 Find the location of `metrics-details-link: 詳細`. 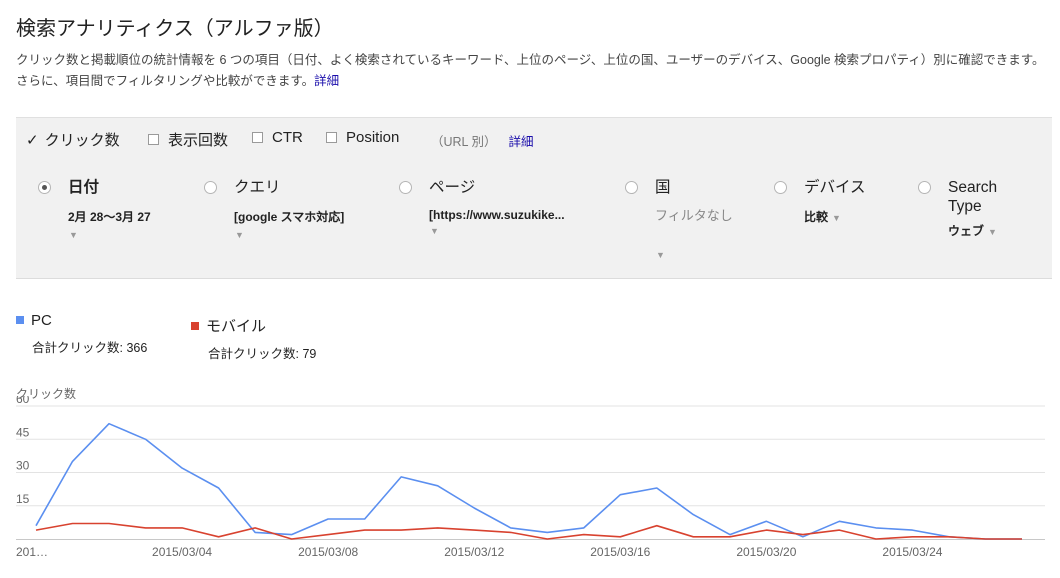

metrics-details-link: 詳細 is located at coordinates (521, 142).